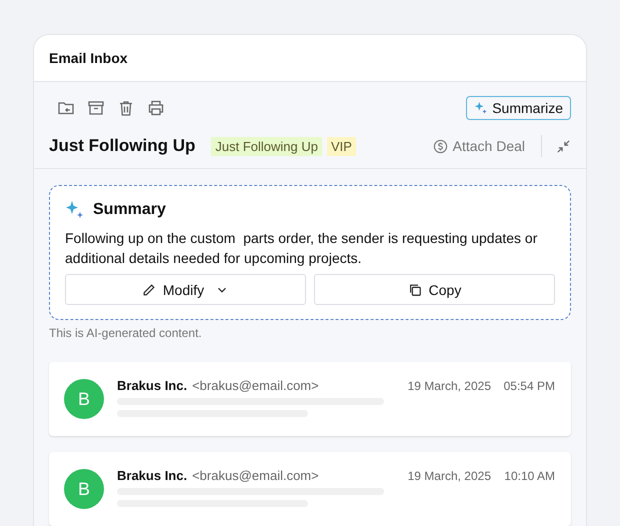  Describe the element at coordinates (529, 386) in the screenshot. I see `email-time: 05:54 PM` at that location.